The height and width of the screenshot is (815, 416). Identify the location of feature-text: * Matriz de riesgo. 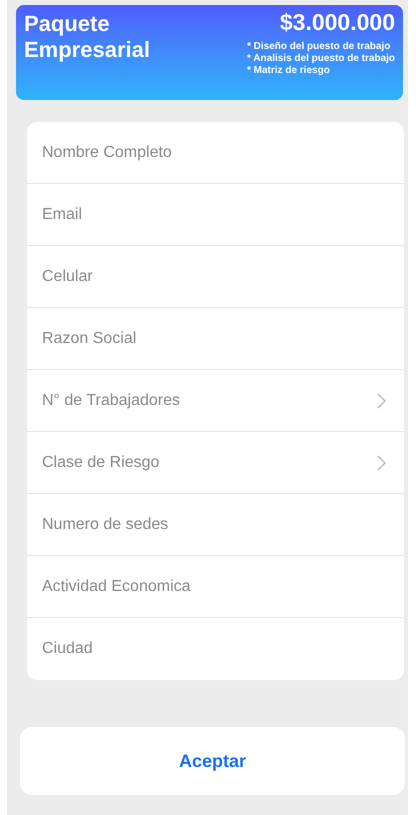
(289, 71).